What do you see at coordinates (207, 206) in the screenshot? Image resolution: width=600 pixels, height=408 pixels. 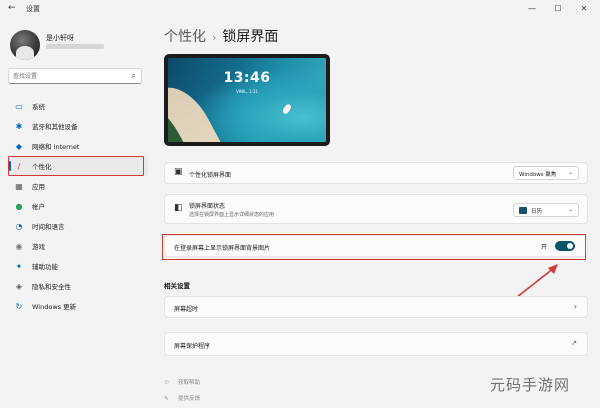 I see `lock-screen-status-title: 锁屏界面状态` at bounding box center [207, 206].